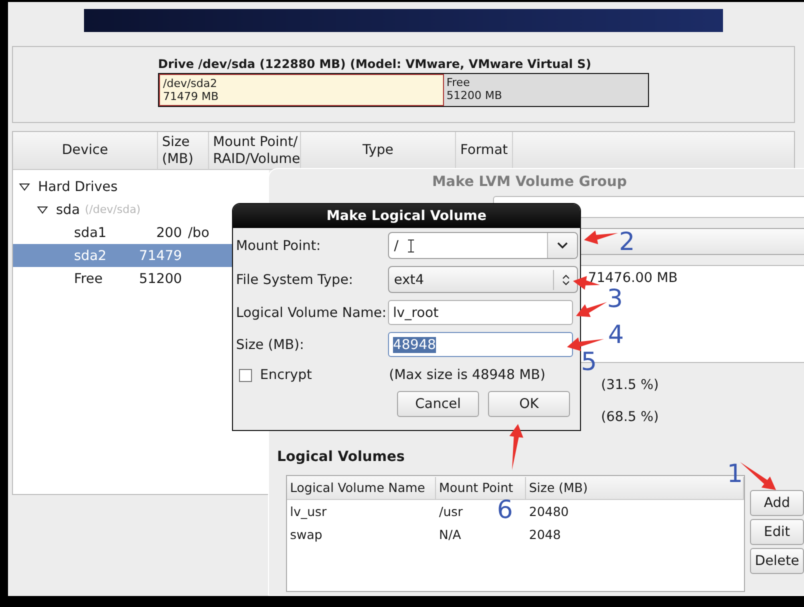 Image resolution: width=804 pixels, height=607 pixels. I want to click on table-cell: 20480, so click(549, 511).